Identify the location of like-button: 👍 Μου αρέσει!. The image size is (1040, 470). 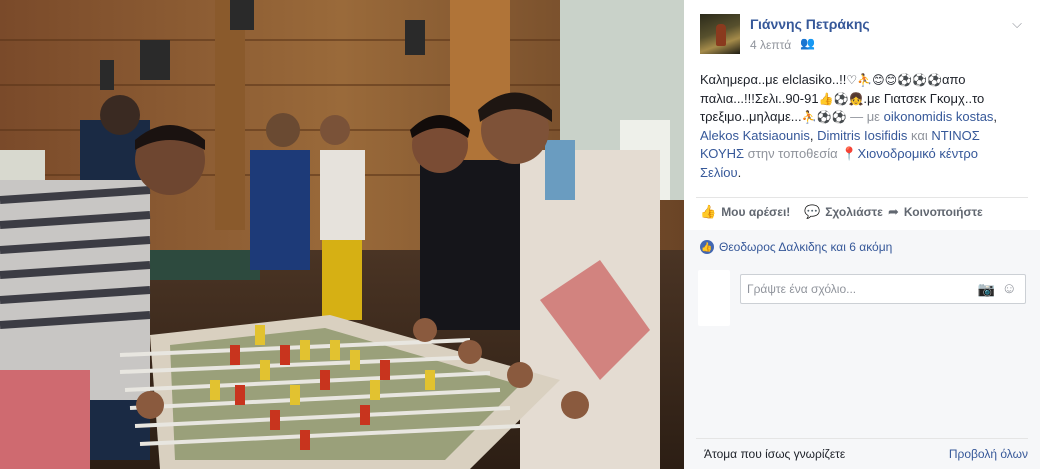
(745, 212).